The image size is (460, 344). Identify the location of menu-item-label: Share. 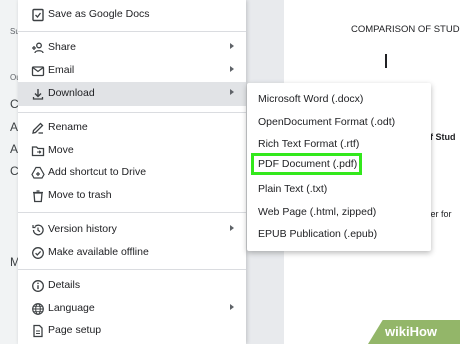
(62, 47).